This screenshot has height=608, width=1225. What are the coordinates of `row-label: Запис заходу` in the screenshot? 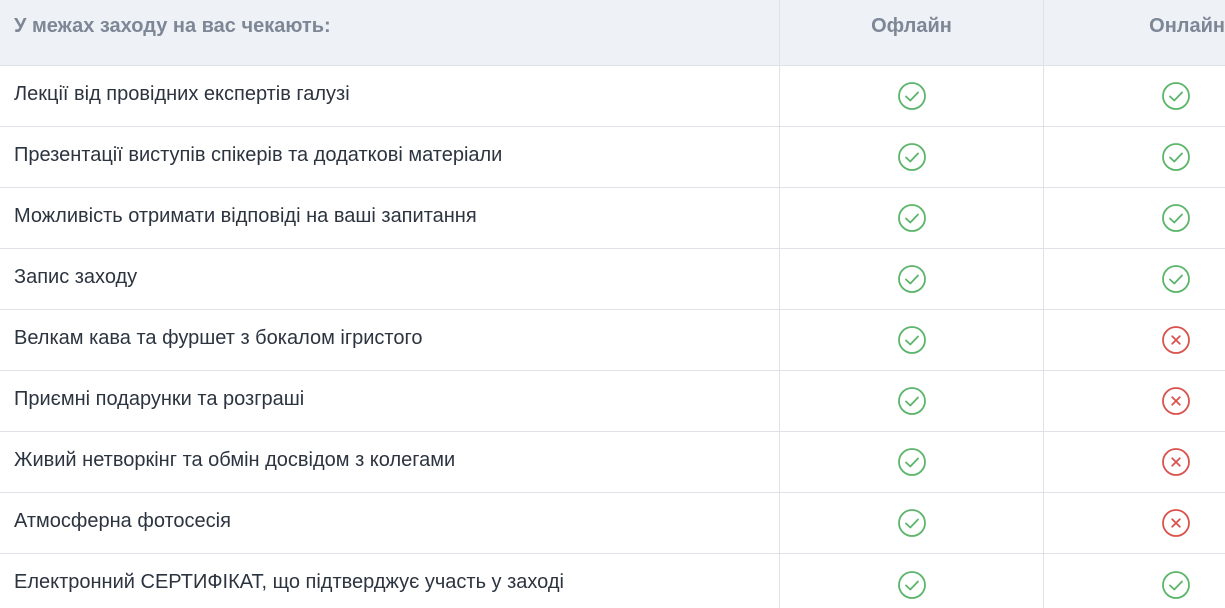 It's located at (390, 279).